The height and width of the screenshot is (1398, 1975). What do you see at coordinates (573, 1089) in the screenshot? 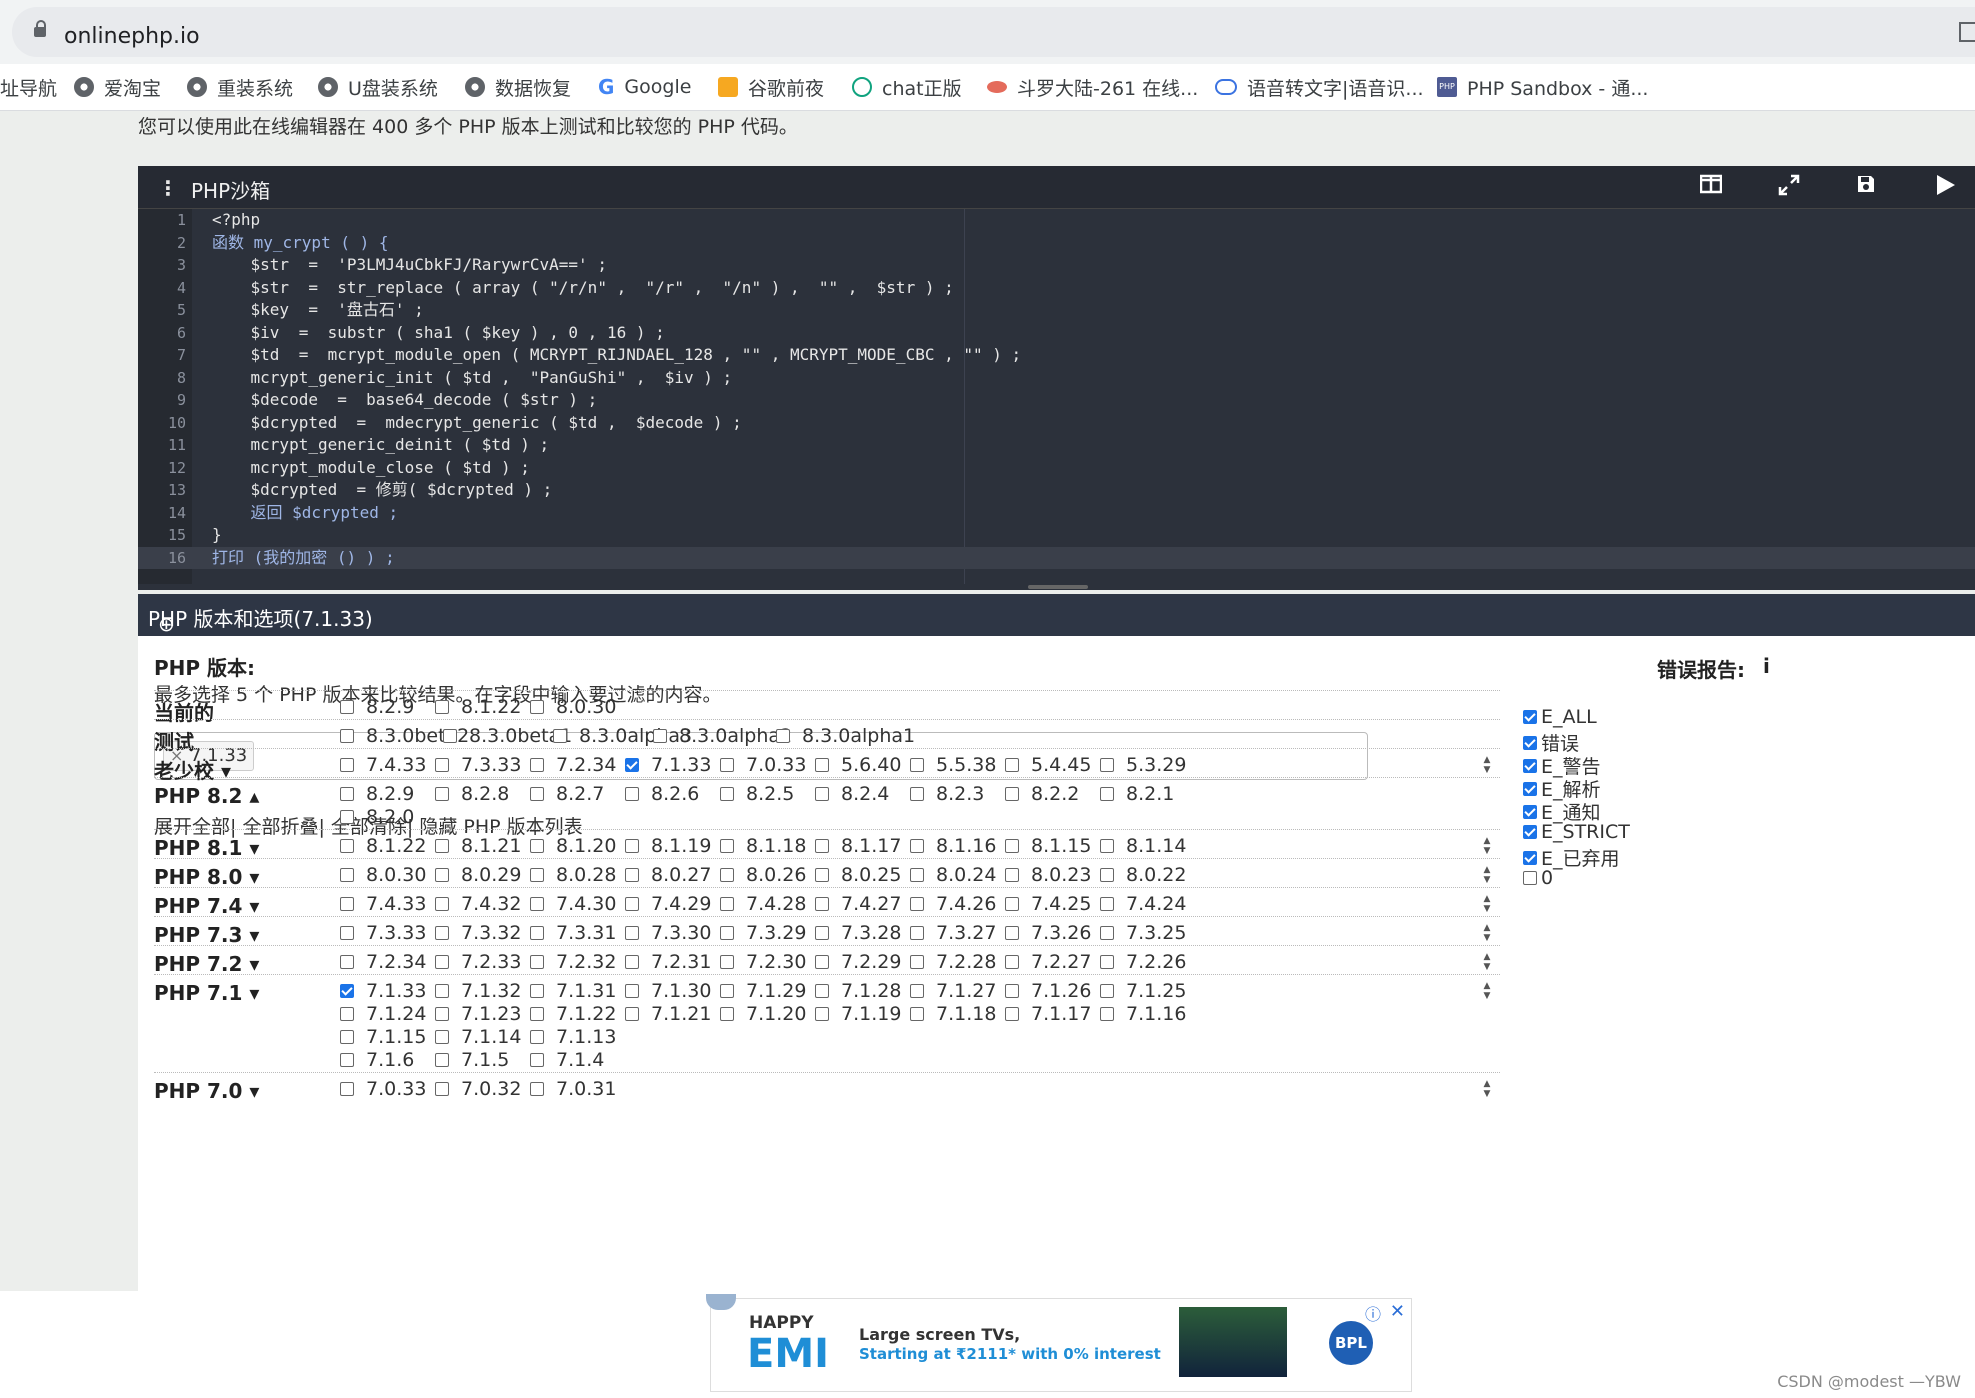
I see `version-checkbox: 7.0.31` at bounding box center [573, 1089].